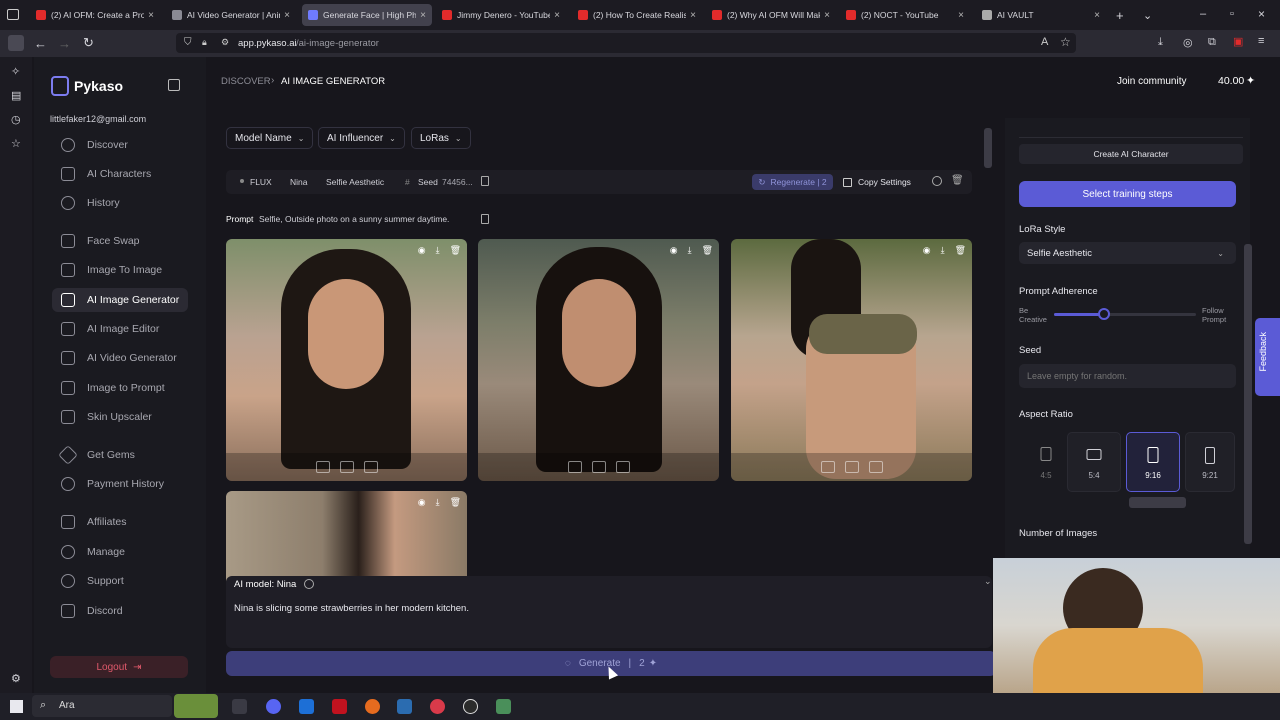 The height and width of the screenshot is (720, 1280). What do you see at coordinates (1261, 14) in the screenshot?
I see `close-window-icon: ×` at bounding box center [1261, 14].